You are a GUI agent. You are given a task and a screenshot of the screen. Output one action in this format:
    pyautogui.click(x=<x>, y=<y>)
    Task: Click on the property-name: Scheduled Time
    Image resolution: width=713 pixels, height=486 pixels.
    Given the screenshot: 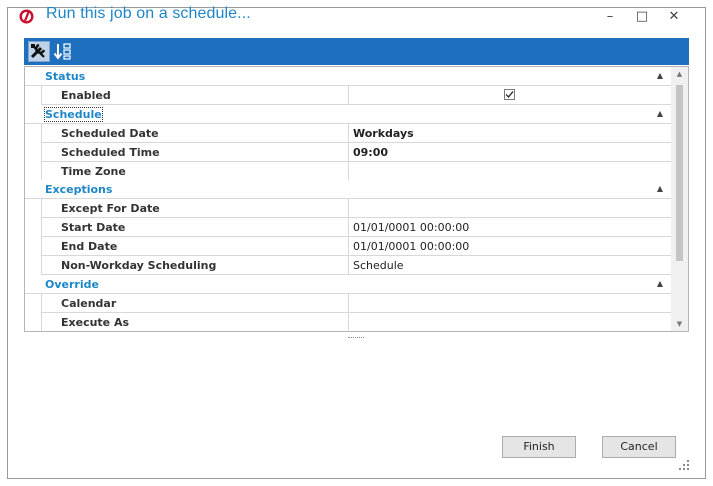 What is the action you would take?
    pyautogui.click(x=195, y=152)
    